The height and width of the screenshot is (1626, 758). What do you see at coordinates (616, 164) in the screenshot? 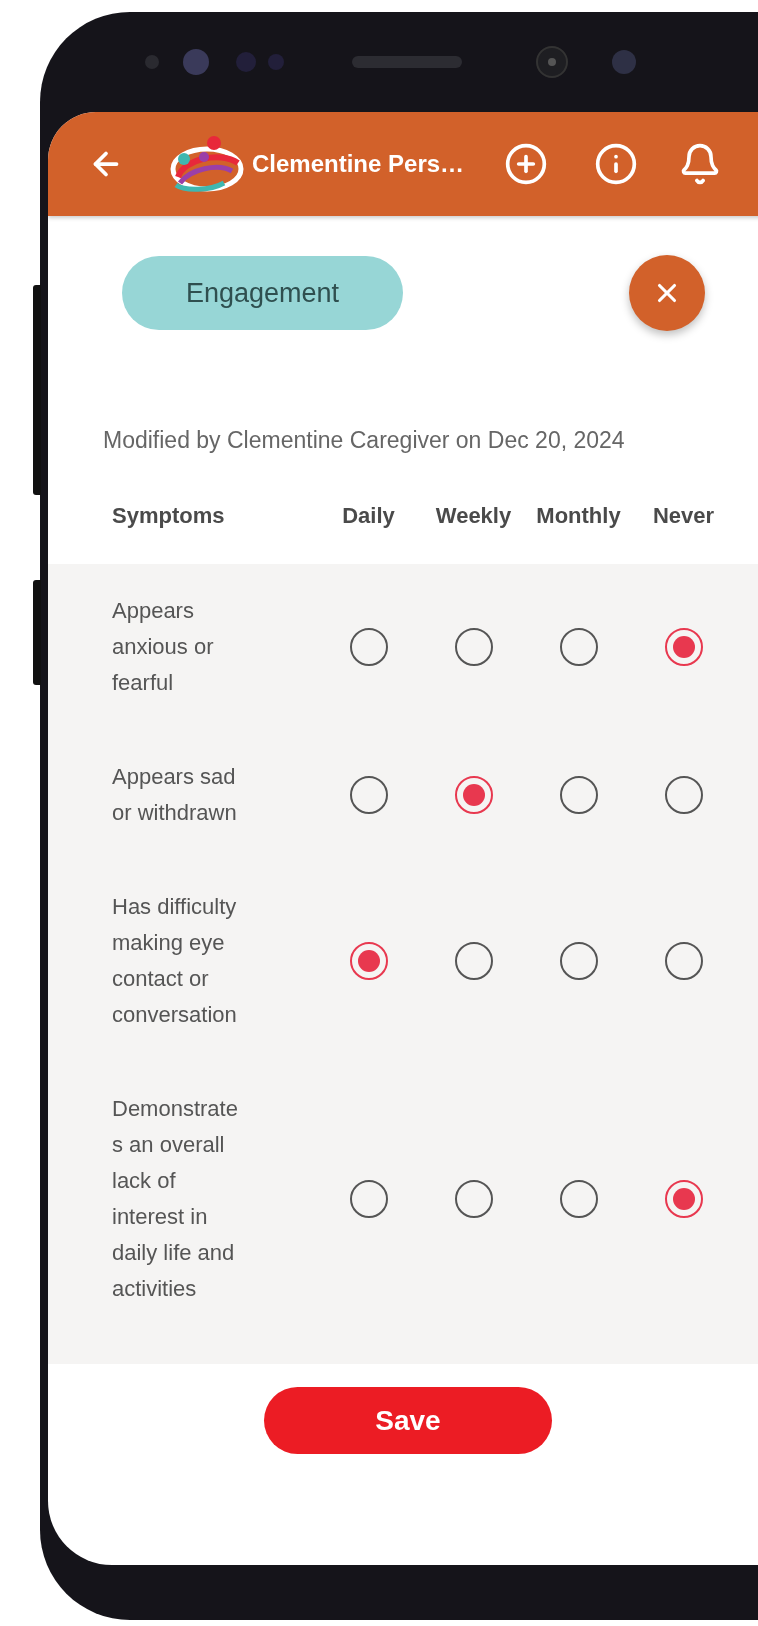
I see `info-icon` at bounding box center [616, 164].